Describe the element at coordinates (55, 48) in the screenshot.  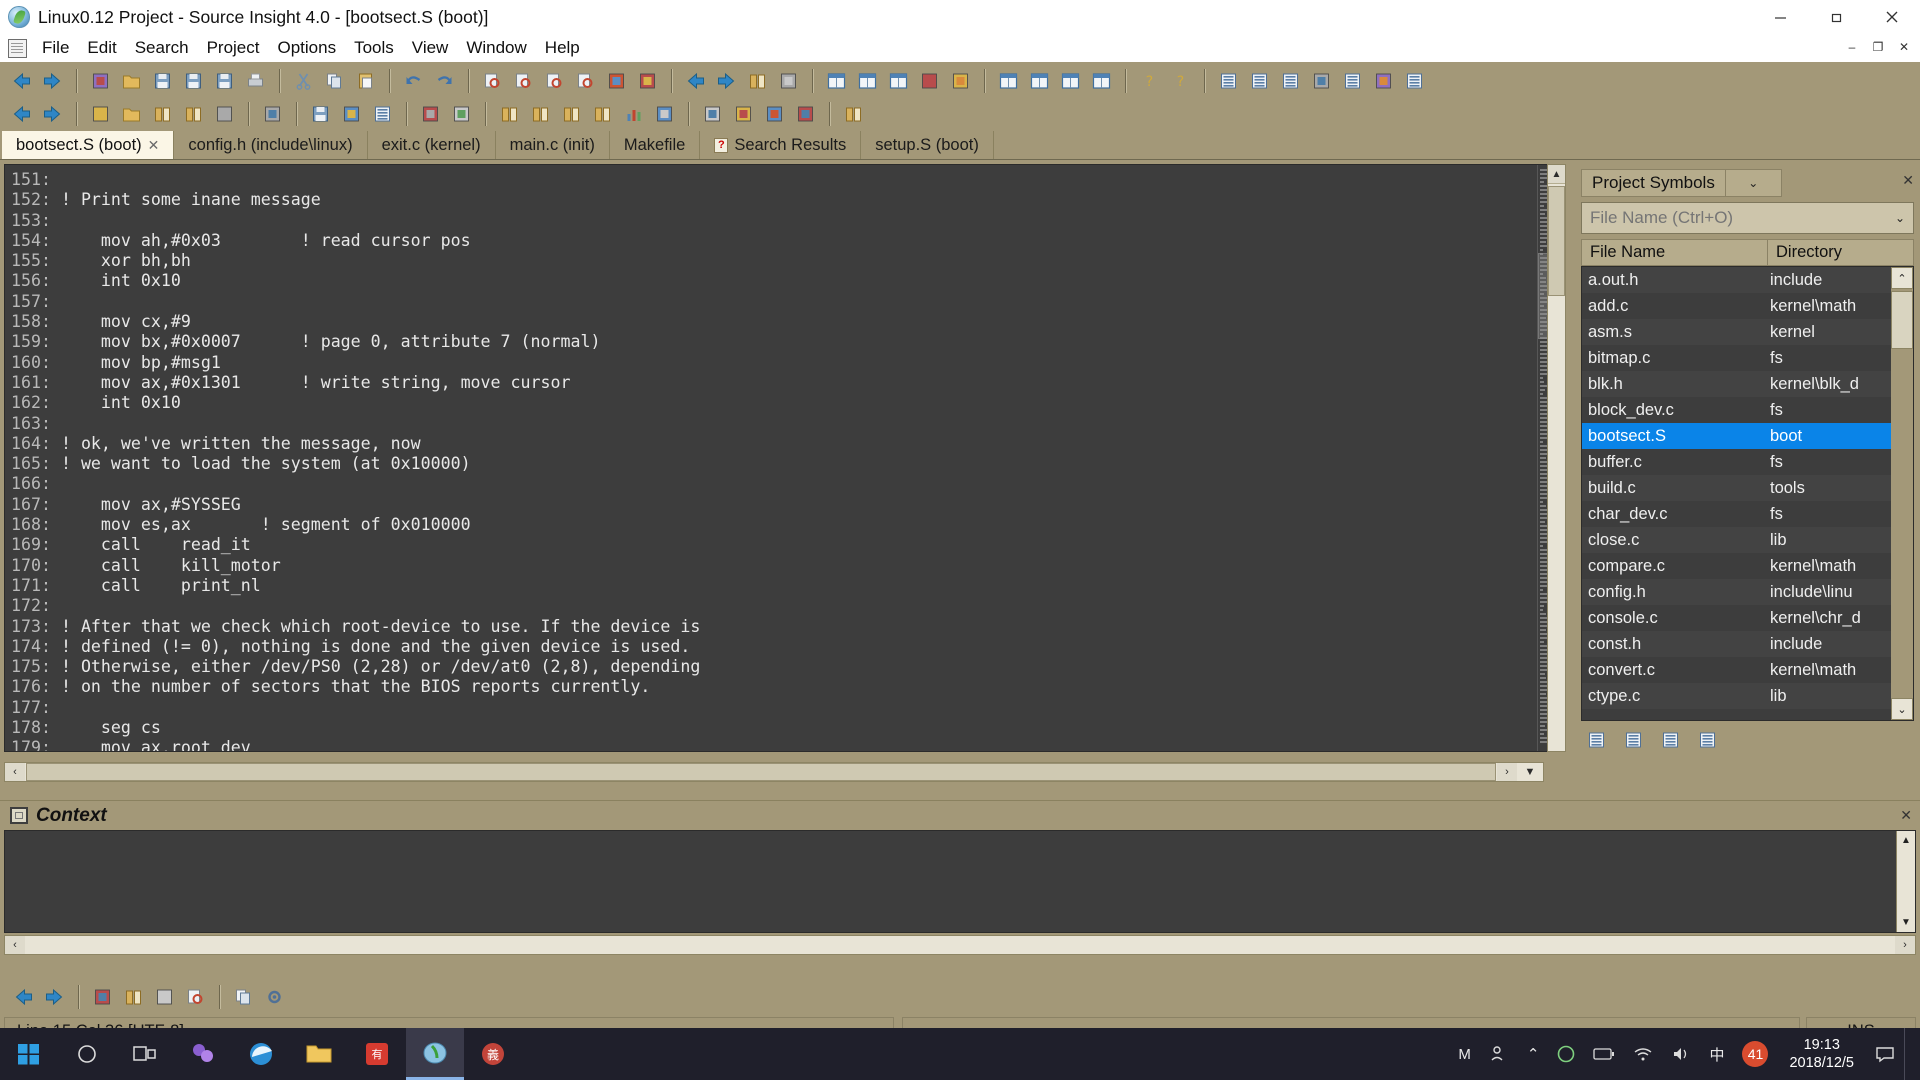
I see `menu-file: File` at that location.